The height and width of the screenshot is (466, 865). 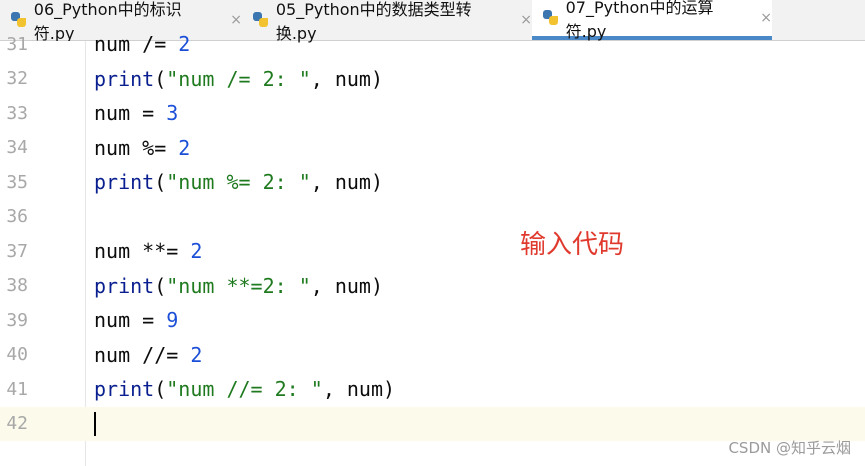 I want to click on code-text: num %= 2, so click(x=142, y=148).